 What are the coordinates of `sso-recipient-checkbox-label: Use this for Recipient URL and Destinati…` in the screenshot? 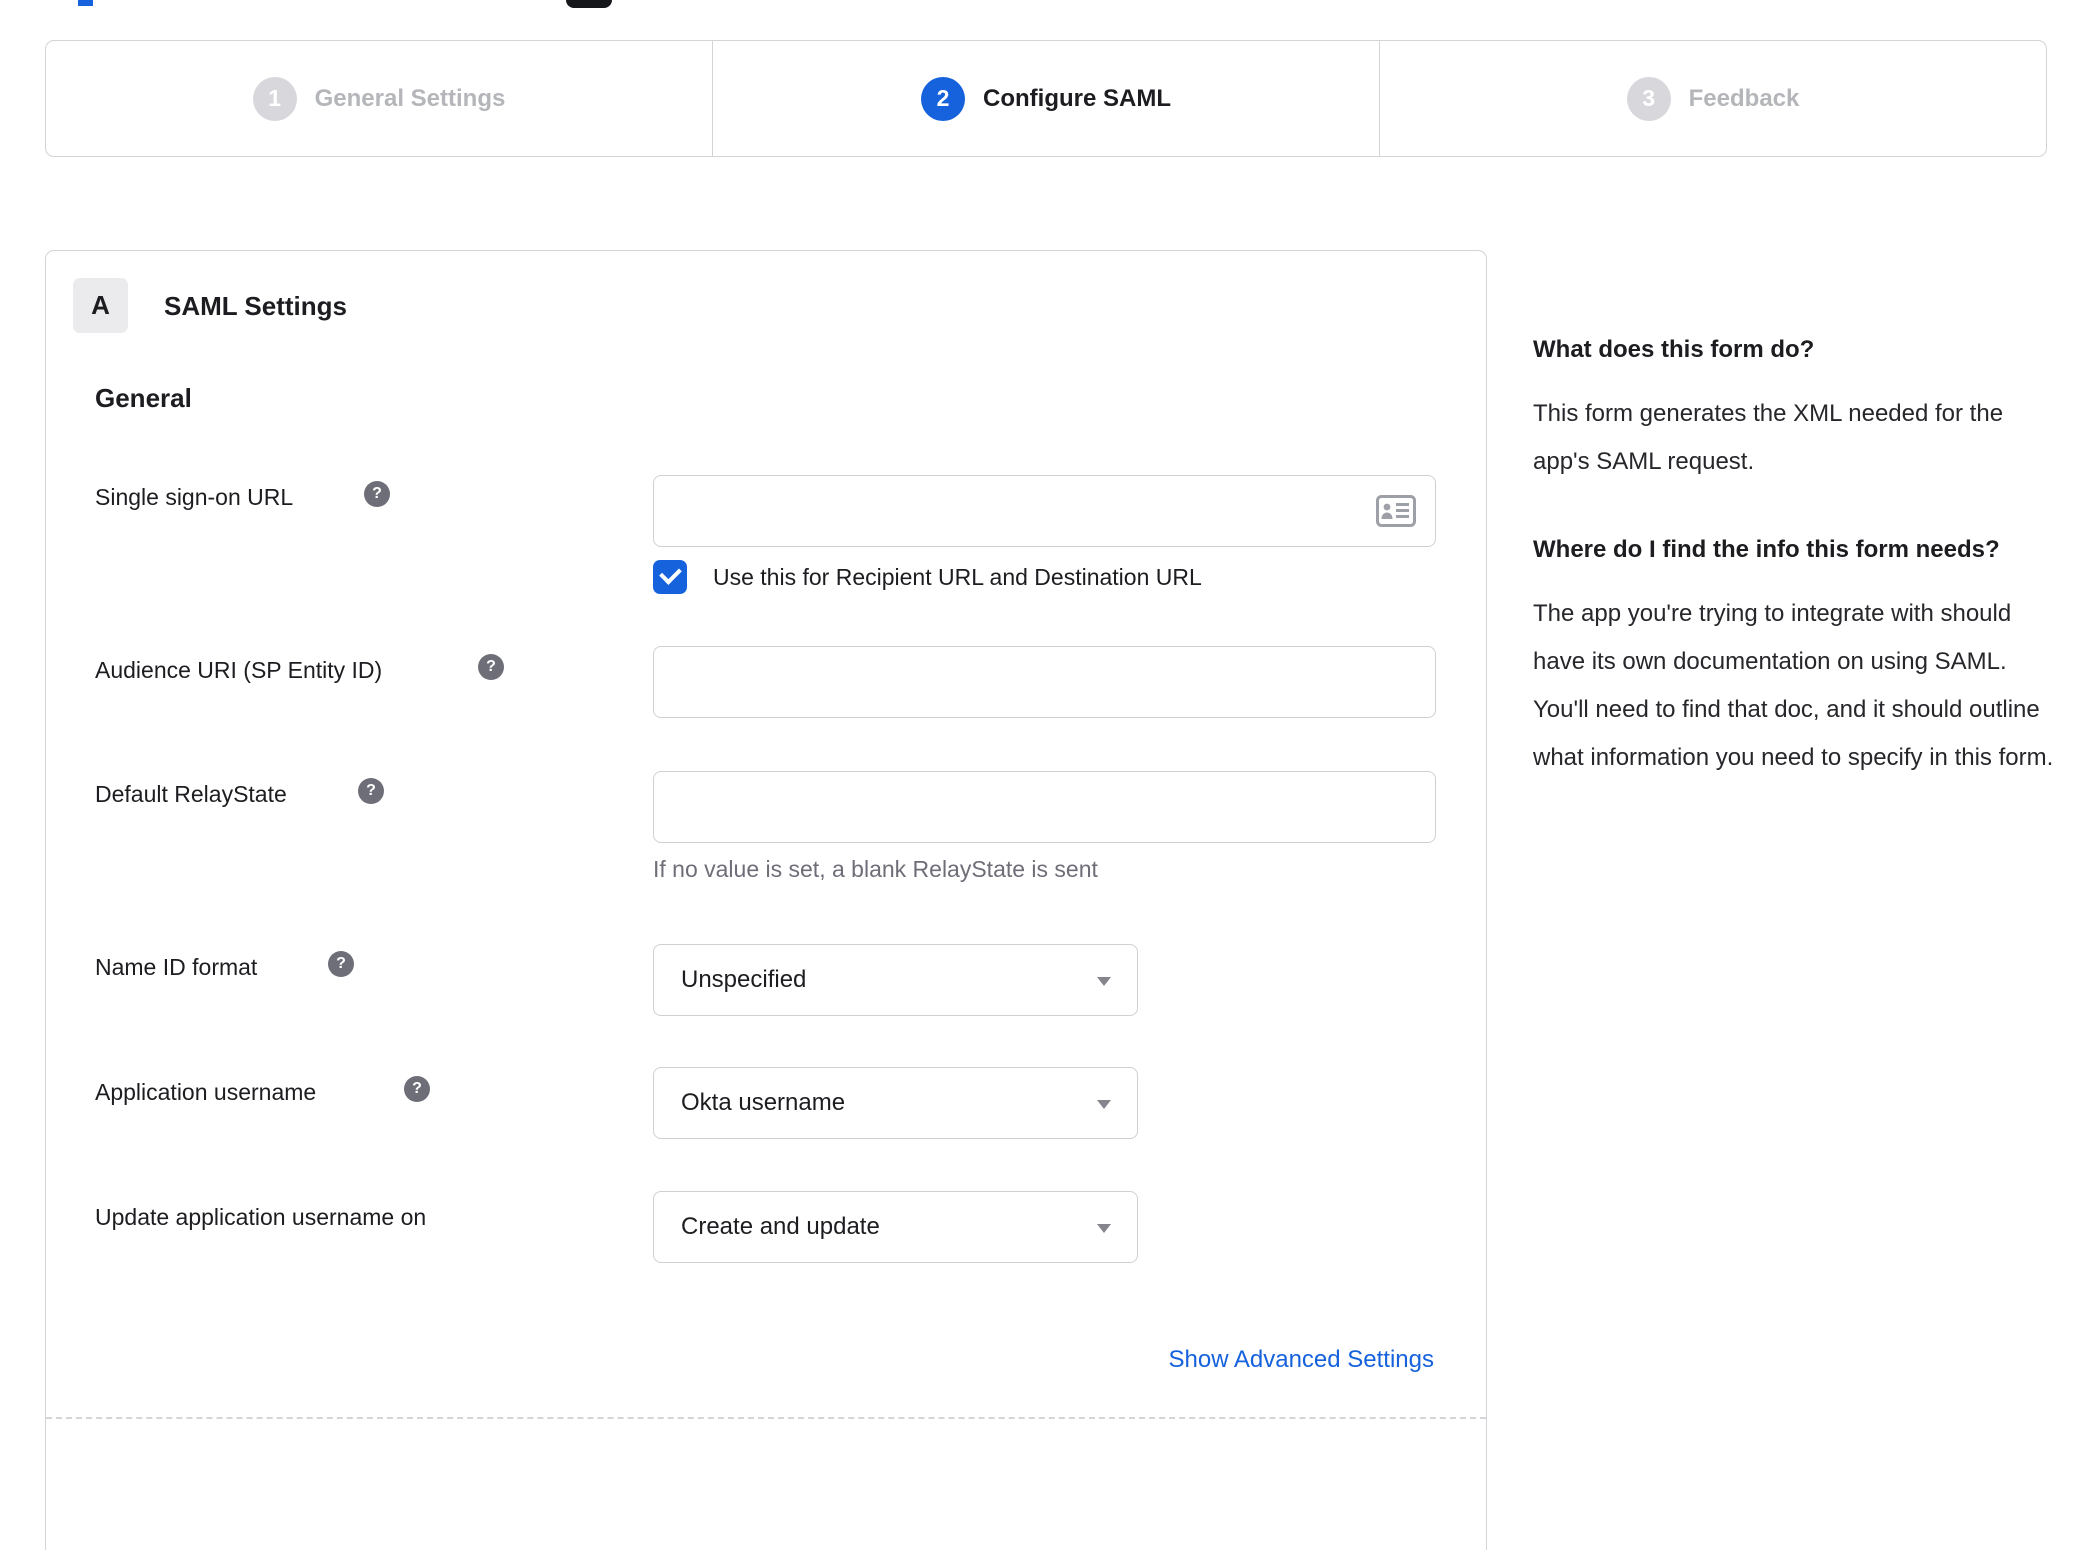 It's located at (957, 577).